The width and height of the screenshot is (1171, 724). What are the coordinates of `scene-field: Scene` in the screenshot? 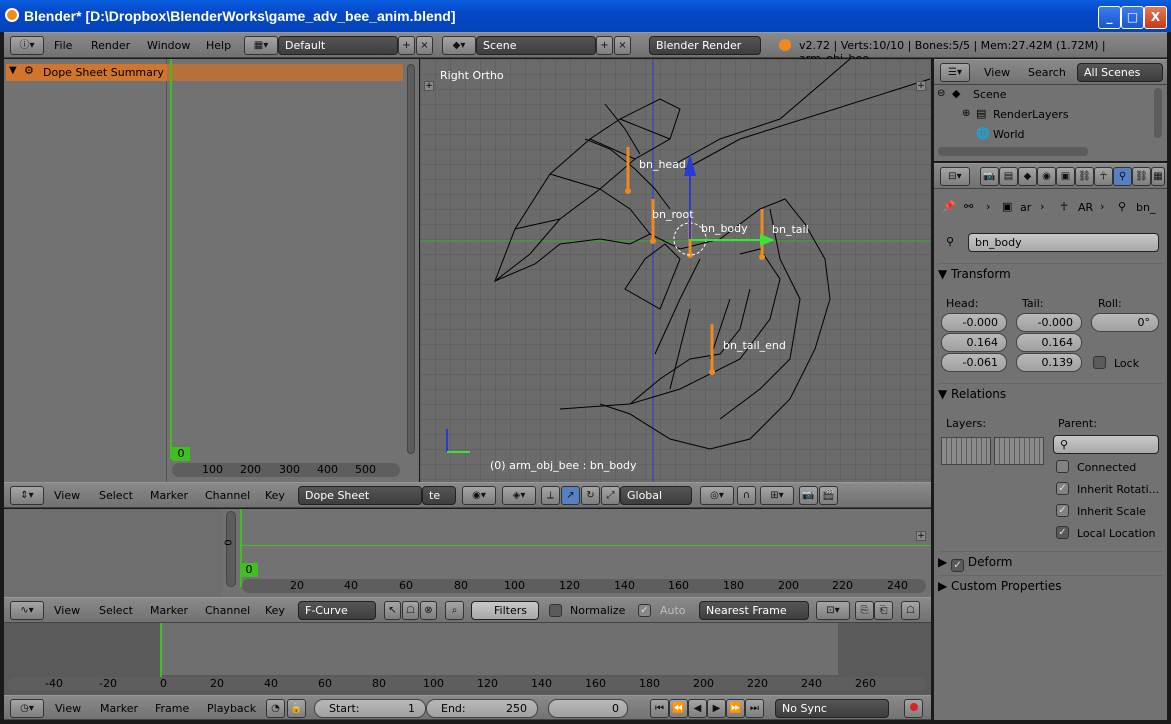 It's located at (536, 45).